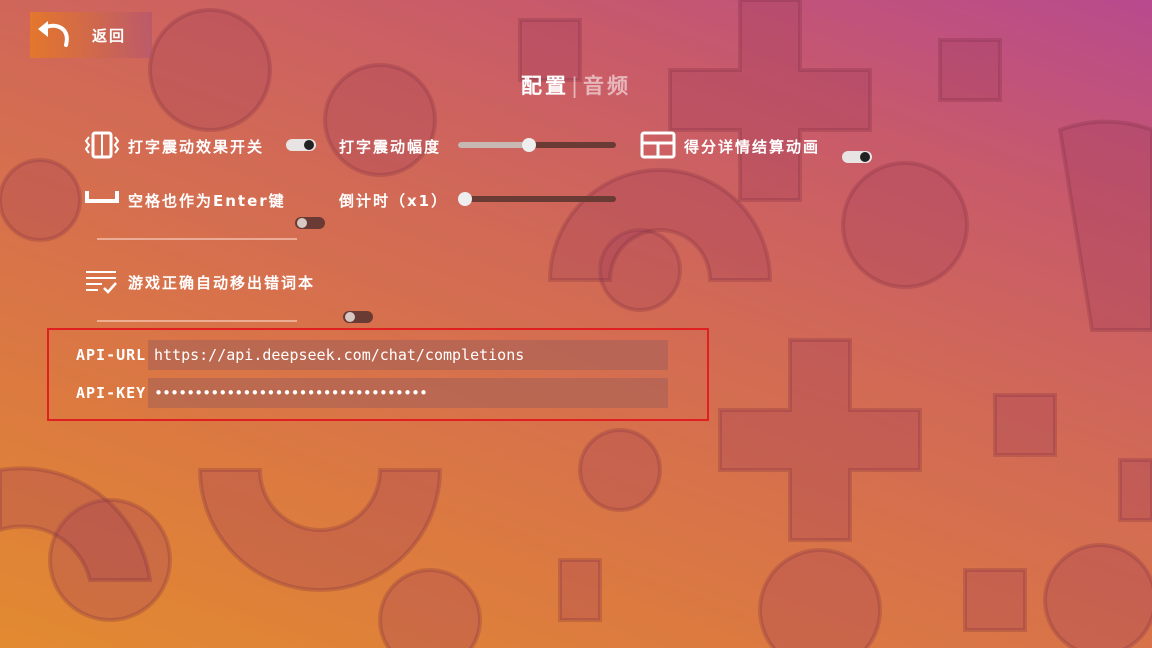 This screenshot has width=1152, height=648. Describe the element at coordinates (111, 355) in the screenshot. I see `api-url-label: API-URL` at that location.